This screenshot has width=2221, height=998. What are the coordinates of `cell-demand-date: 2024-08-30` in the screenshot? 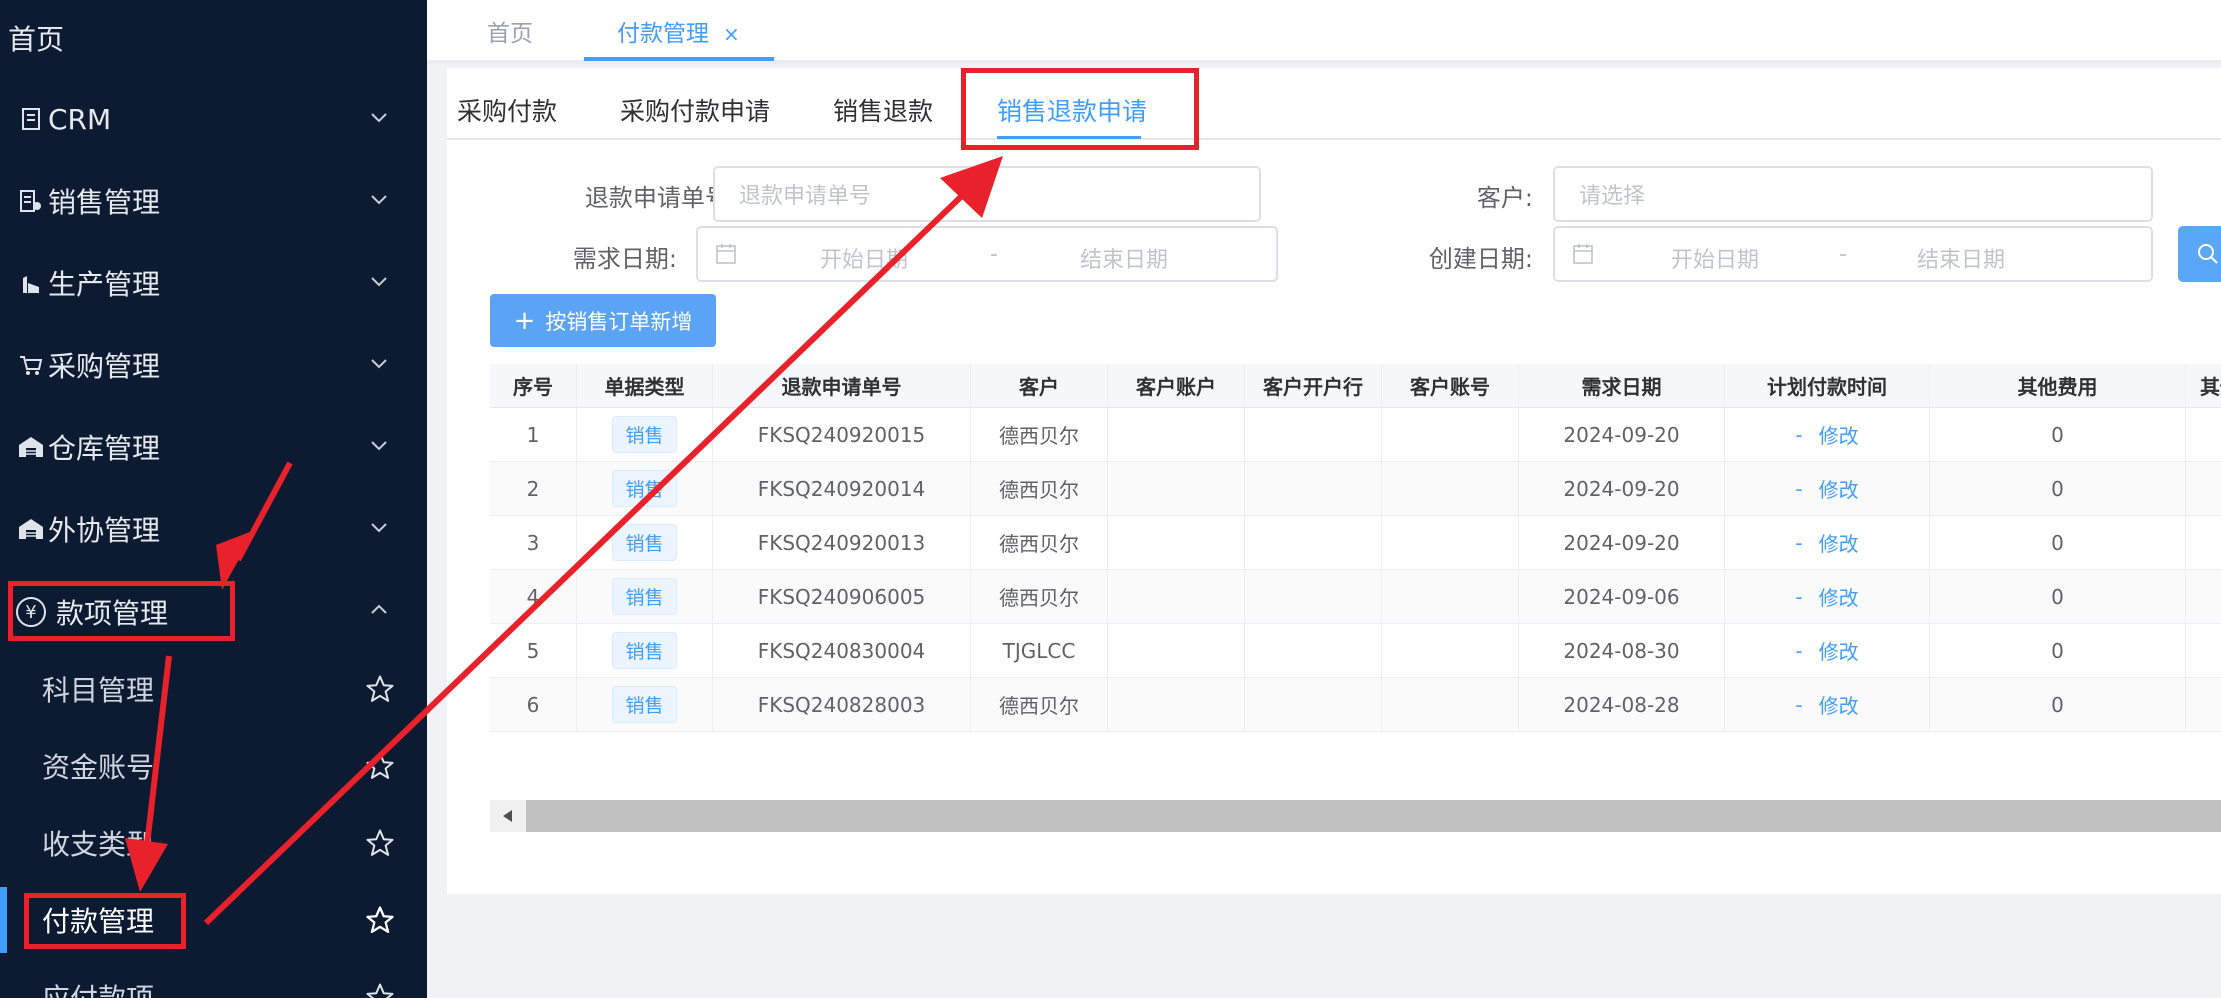 It's located at (1622, 650).